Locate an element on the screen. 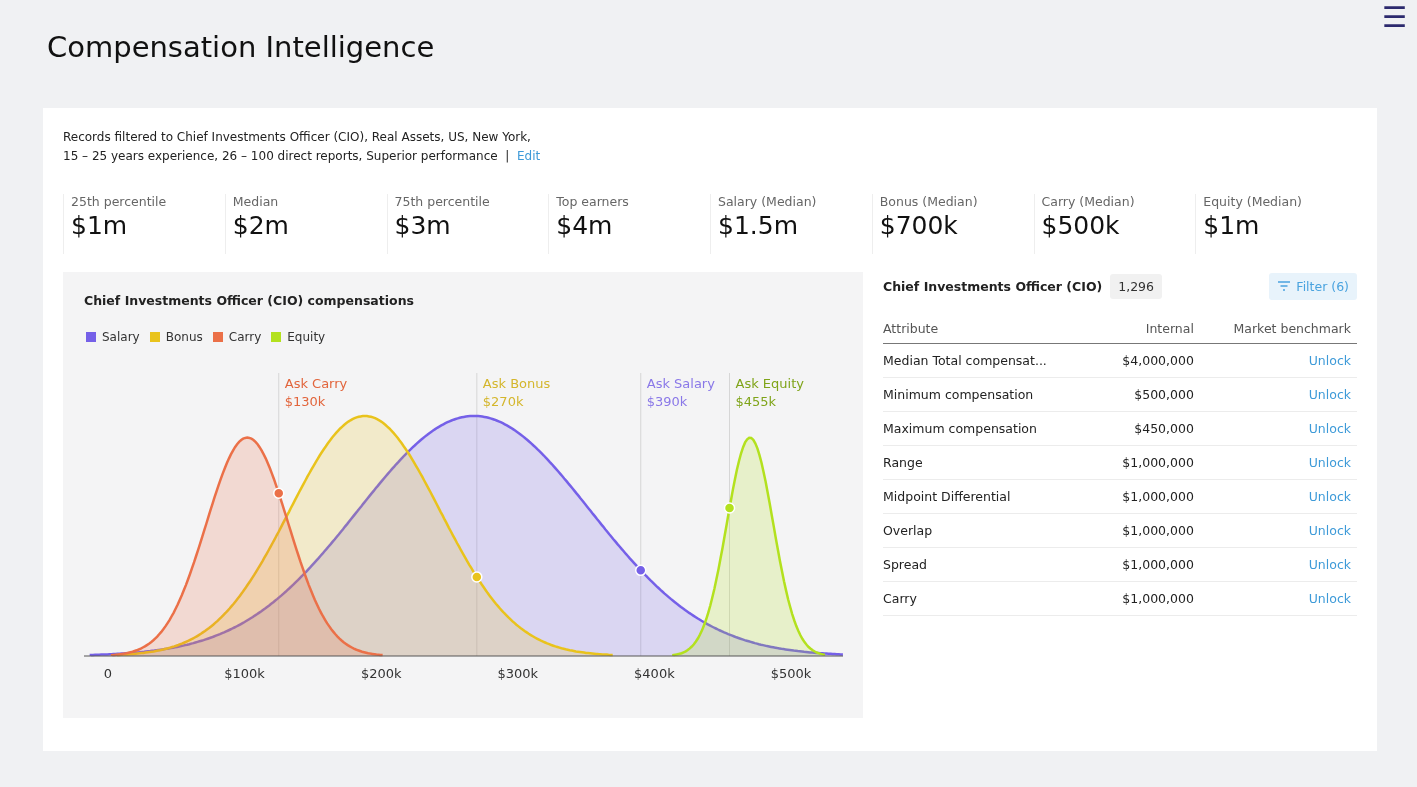 The height and width of the screenshot is (787, 1417). table-cell: $500,000 is located at coordinates (1146, 394).